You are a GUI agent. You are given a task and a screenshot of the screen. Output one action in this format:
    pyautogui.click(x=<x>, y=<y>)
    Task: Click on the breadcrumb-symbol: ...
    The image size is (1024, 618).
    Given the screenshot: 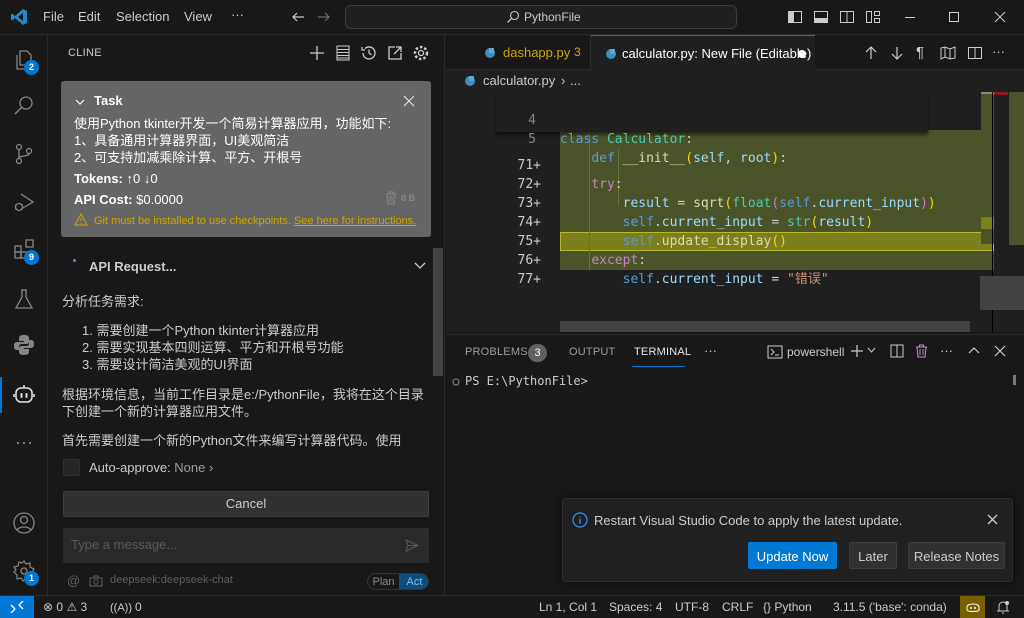 What is the action you would take?
    pyautogui.click(x=575, y=80)
    